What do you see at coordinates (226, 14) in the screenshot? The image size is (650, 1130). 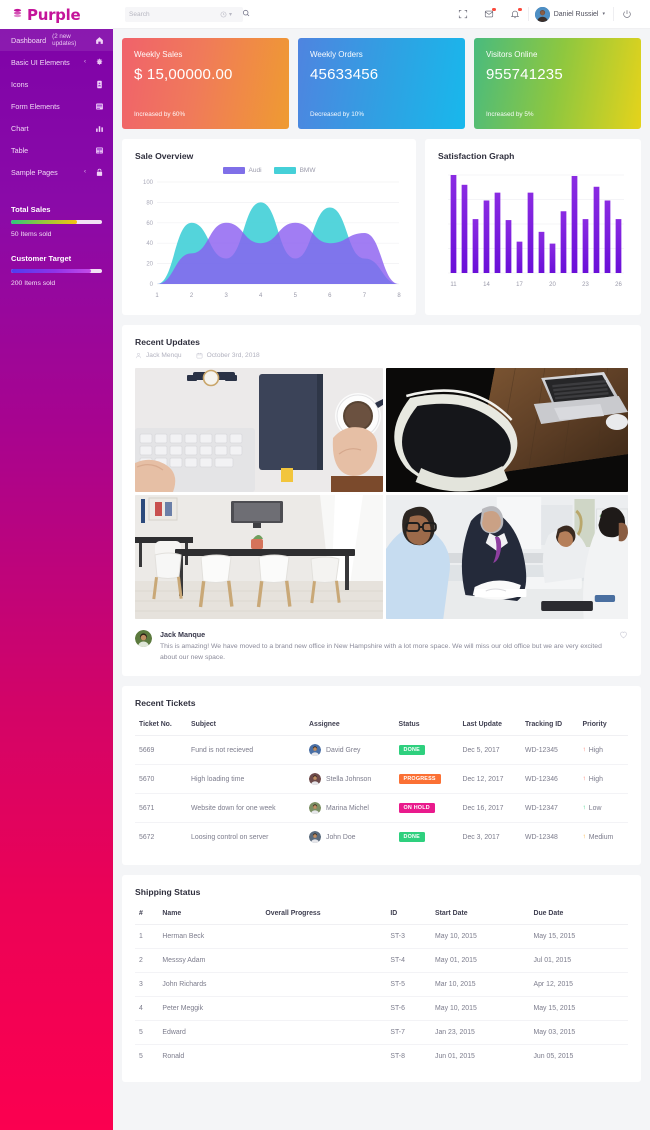 I see `search-options: ▾` at bounding box center [226, 14].